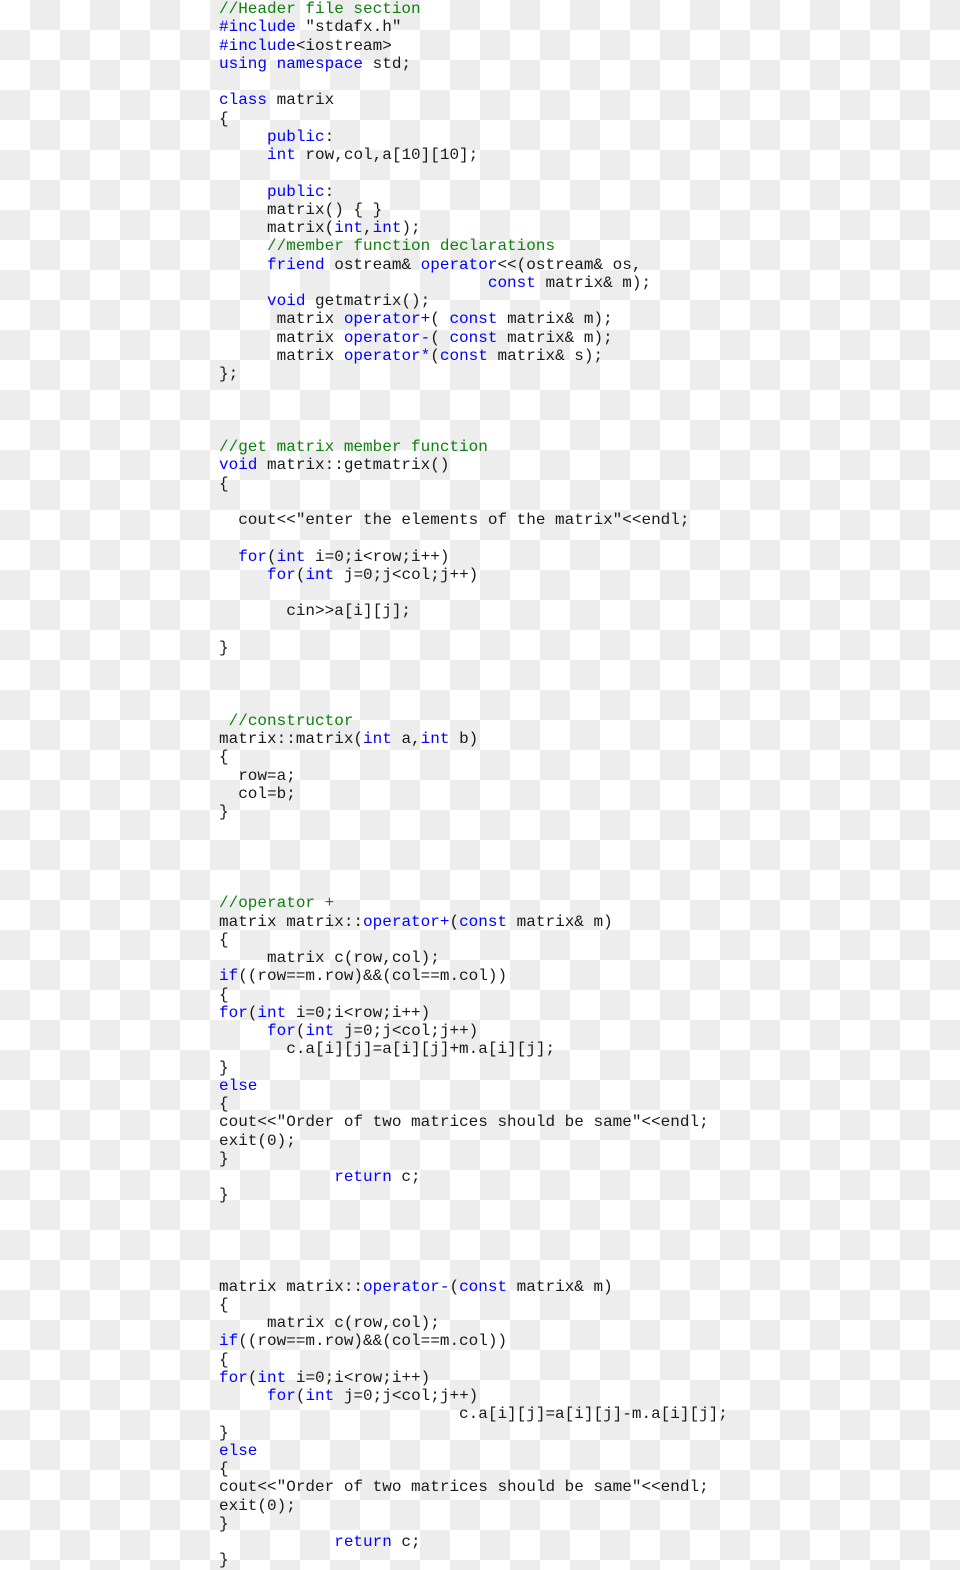 The width and height of the screenshot is (960, 1570). Describe the element at coordinates (579, 64) in the screenshot. I see `code-line: using namespace std;` at that location.